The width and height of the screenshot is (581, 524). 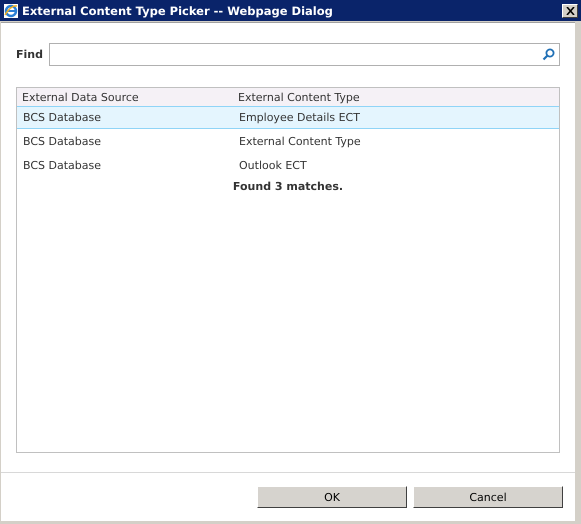 I want to click on close-icon, so click(x=570, y=10).